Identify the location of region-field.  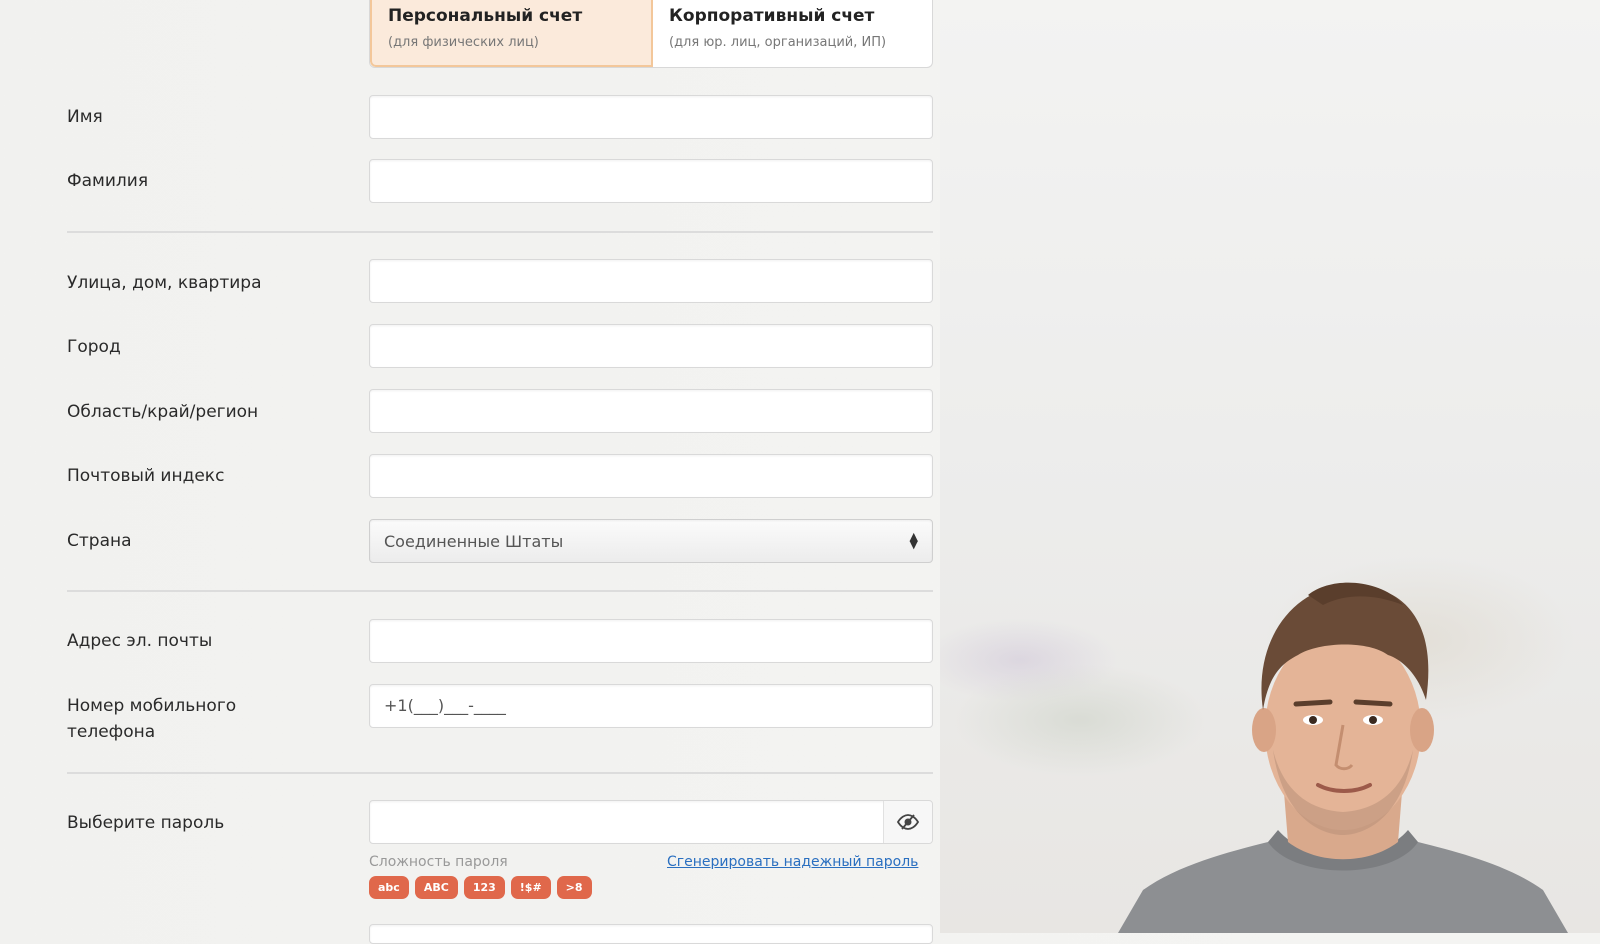
(651, 411).